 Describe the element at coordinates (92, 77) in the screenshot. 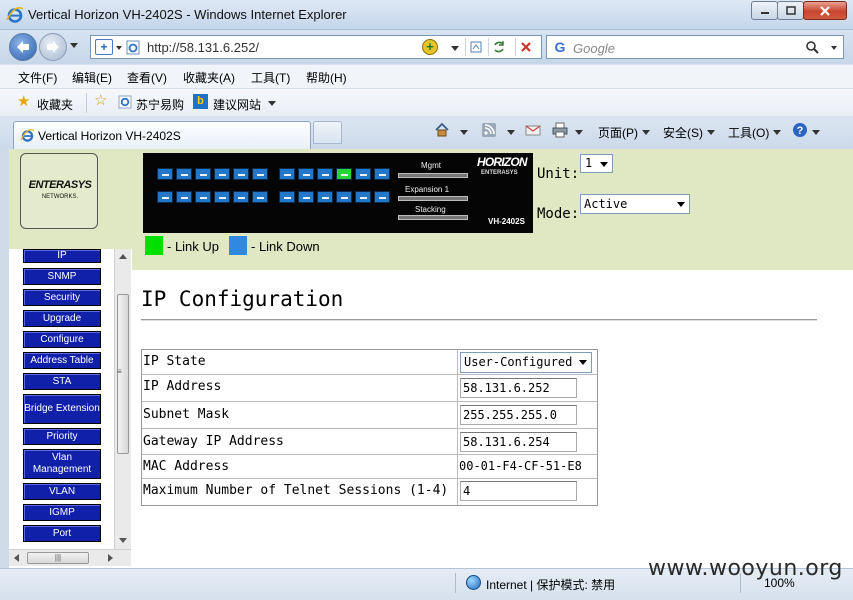

I see `menu-edit: 编辑(E)` at that location.